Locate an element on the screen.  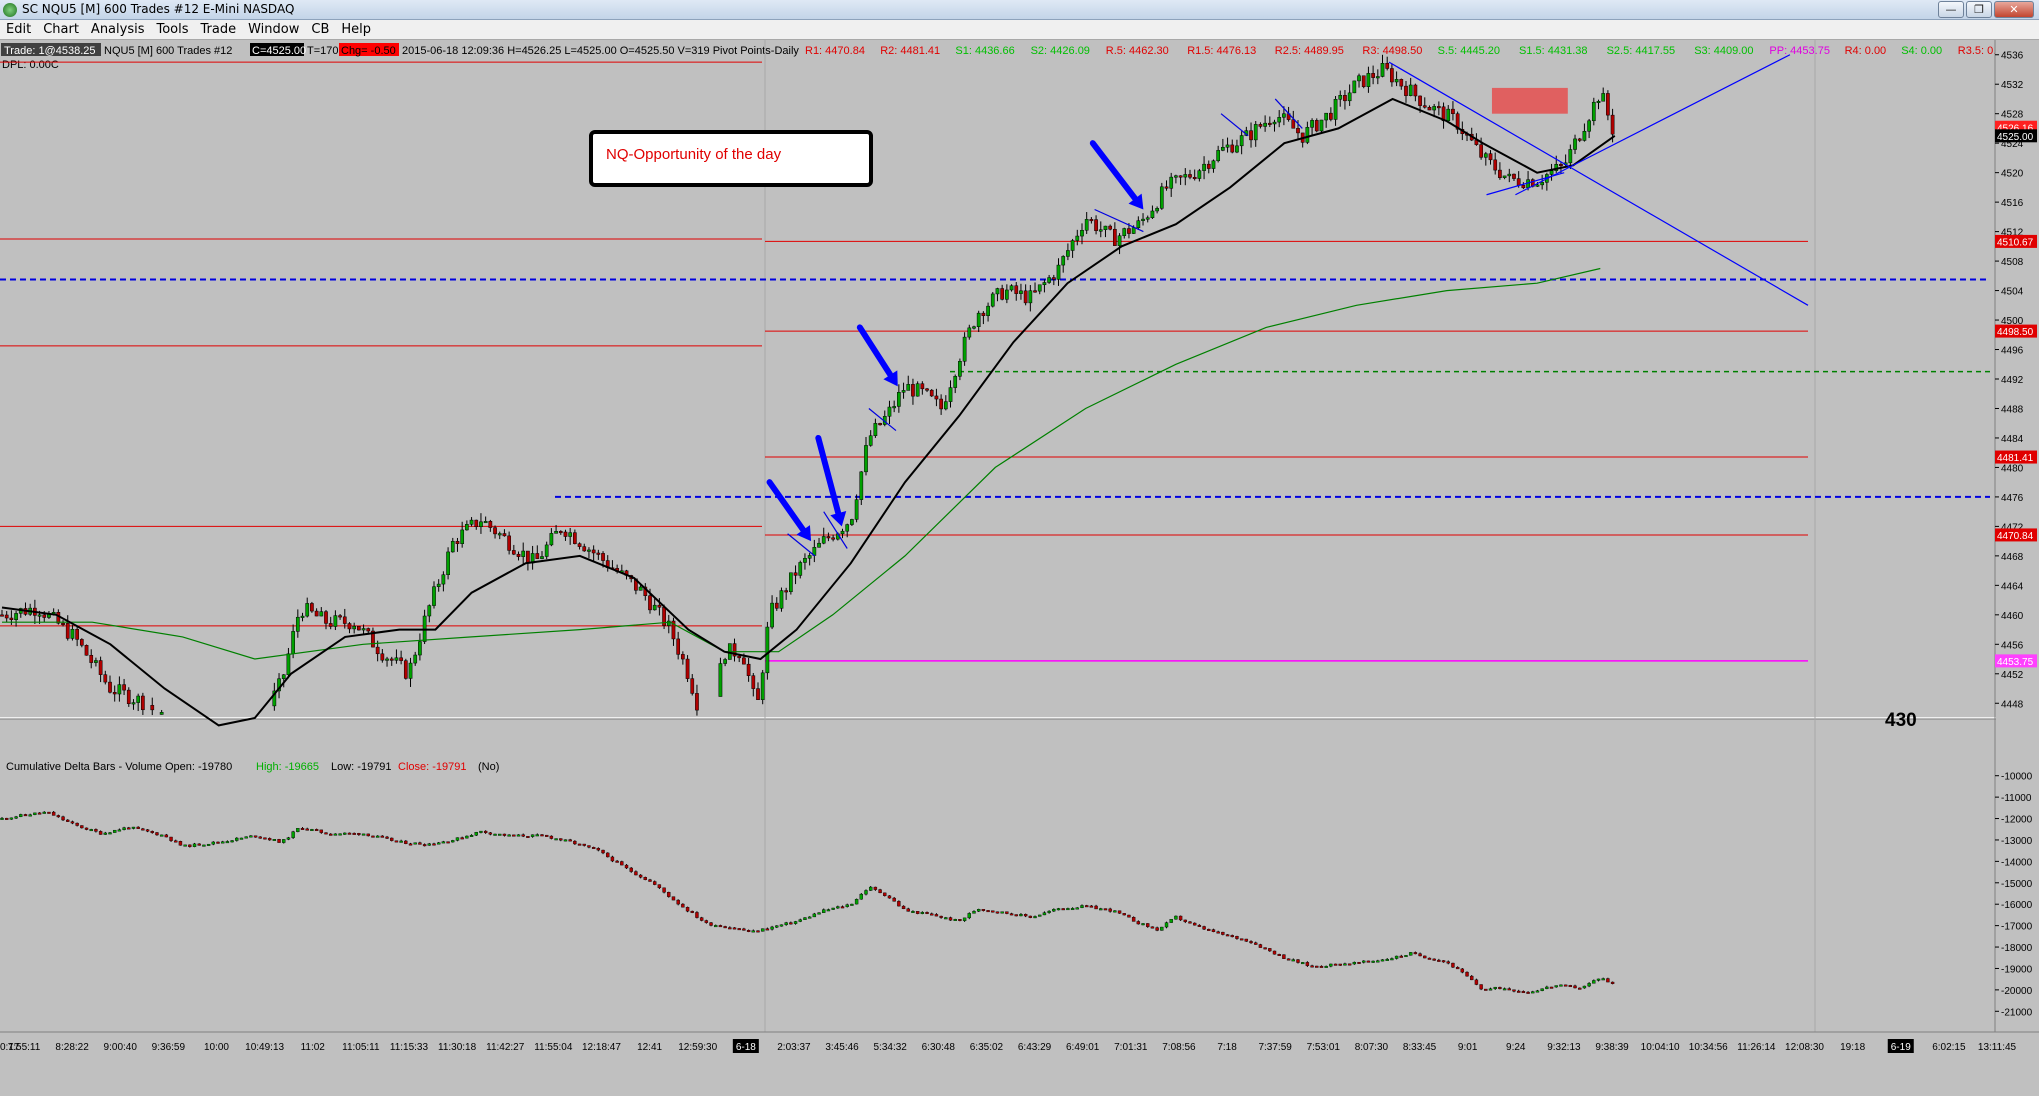
pivot-value: R4: 0.00 is located at coordinates (1866, 51).